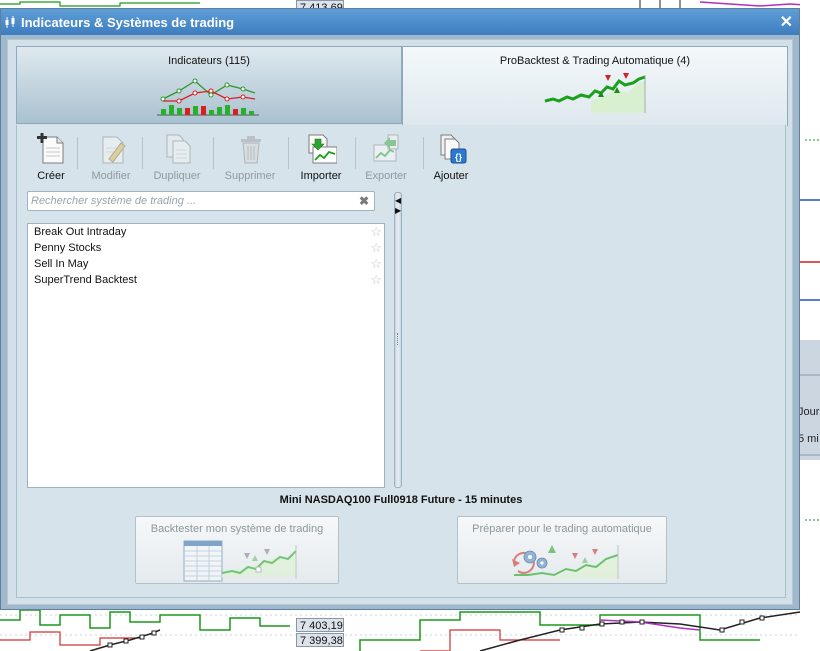 The image size is (820, 651). Describe the element at coordinates (208, 97) in the screenshot. I see `indicators-chart-icon` at that location.